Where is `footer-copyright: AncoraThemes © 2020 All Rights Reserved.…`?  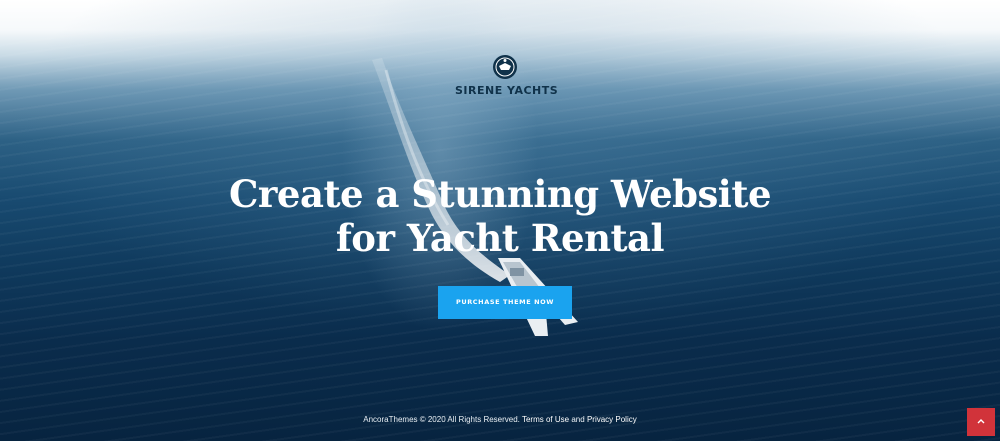 footer-copyright: AncoraThemes © 2020 All Rights Reserved.… is located at coordinates (500, 419).